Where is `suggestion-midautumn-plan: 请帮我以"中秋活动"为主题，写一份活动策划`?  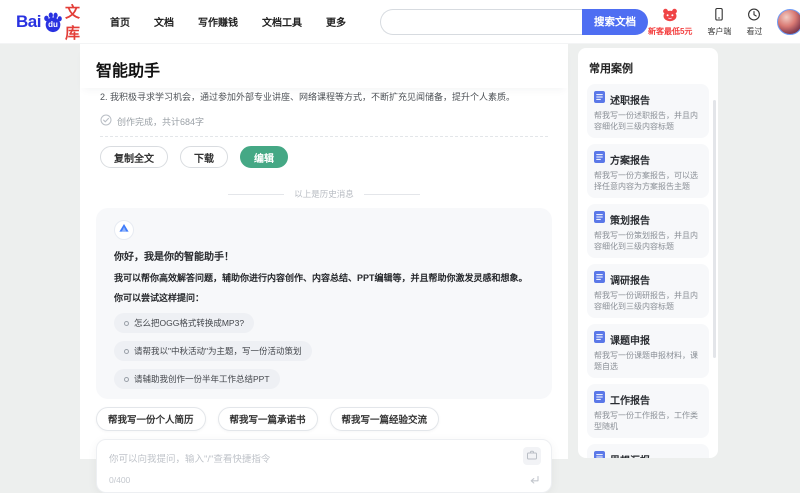 suggestion-midautumn-plan: 请帮我以"中秋活动"为主题，写一份活动策划 is located at coordinates (213, 351).